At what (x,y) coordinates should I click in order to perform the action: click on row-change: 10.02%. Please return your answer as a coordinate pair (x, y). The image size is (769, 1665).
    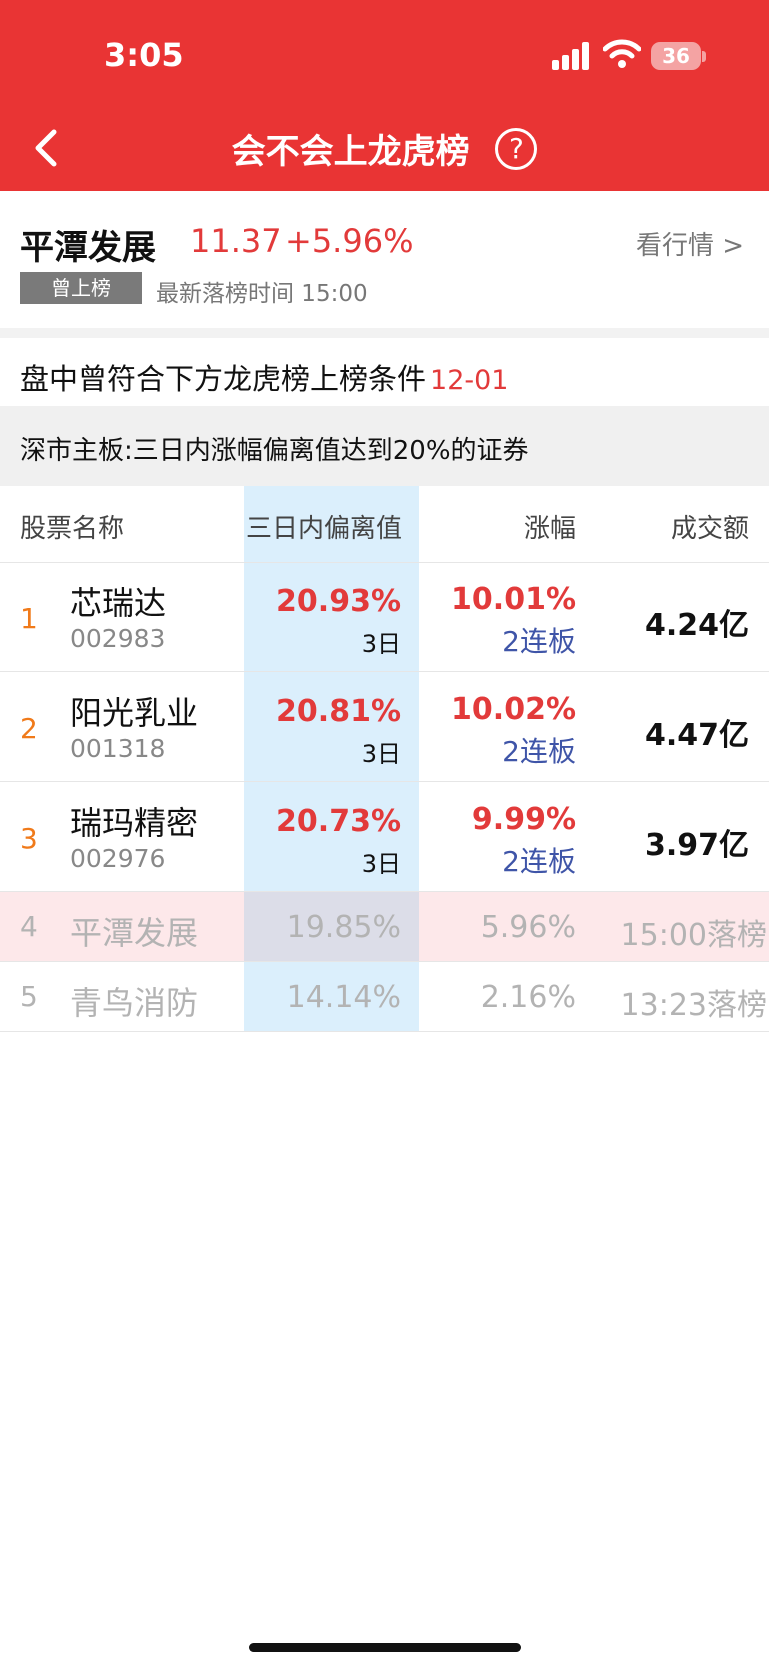
    Looking at the image, I should click on (513, 709).